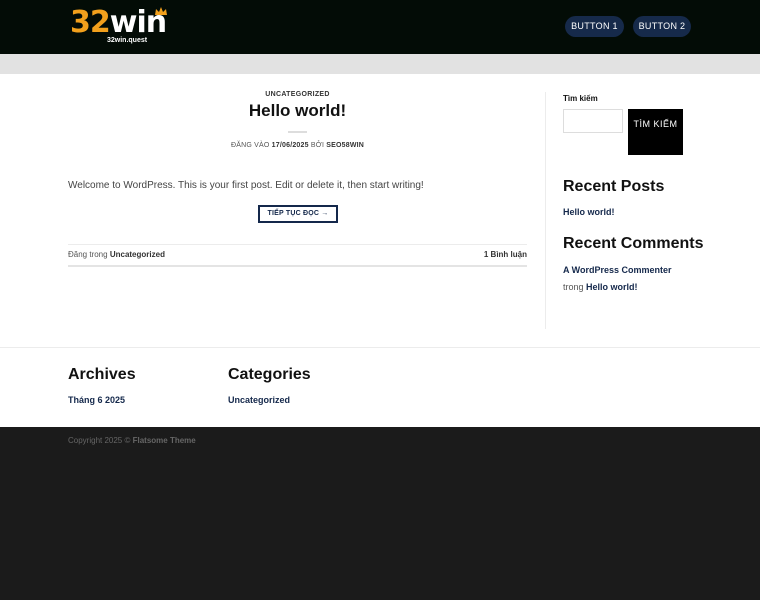  Describe the element at coordinates (508, 254) in the screenshot. I see `comments-label: Bình luận` at that location.